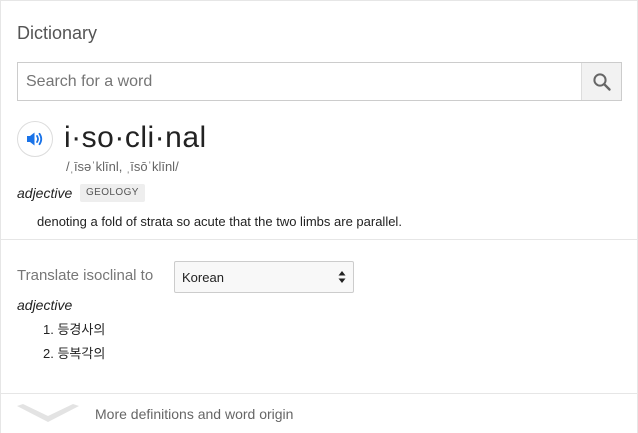 Image resolution: width=638 pixels, height=433 pixels. I want to click on translation-item: 2. 등복각의, so click(74, 353).